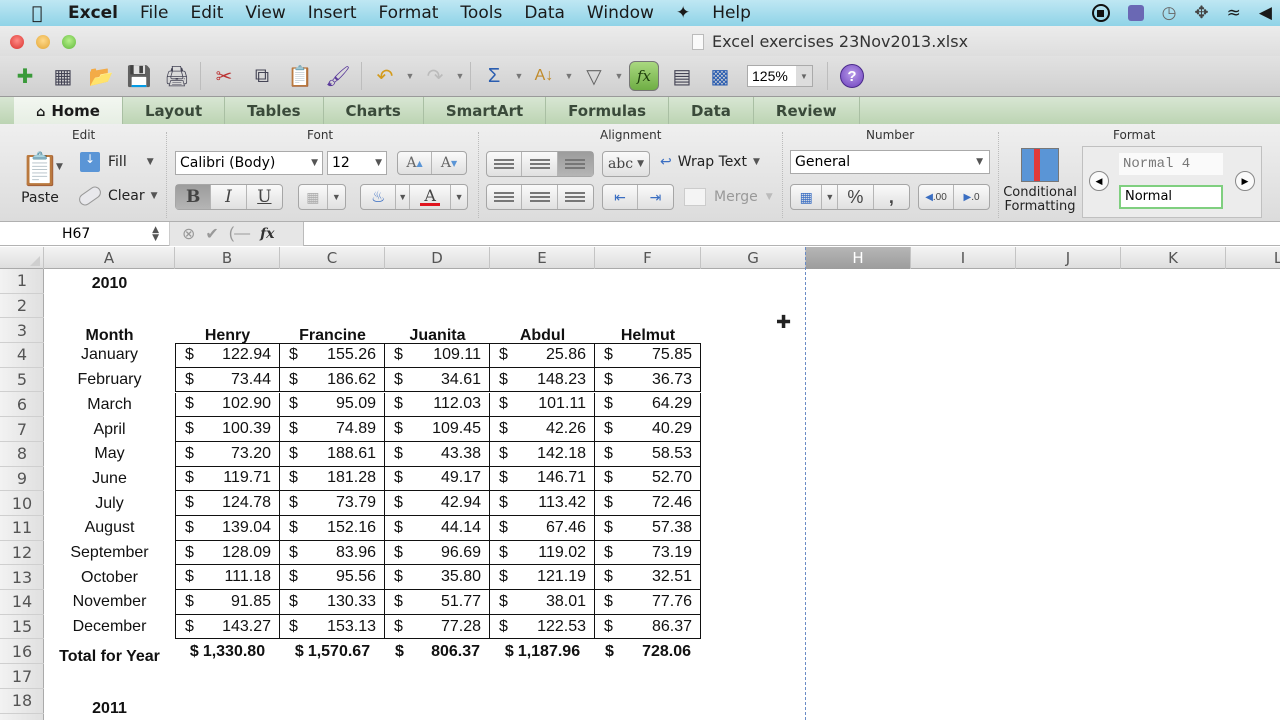 The height and width of the screenshot is (722, 1280). Describe the element at coordinates (648, 503) in the screenshot. I see `amount-cell: $72.46` at that location.